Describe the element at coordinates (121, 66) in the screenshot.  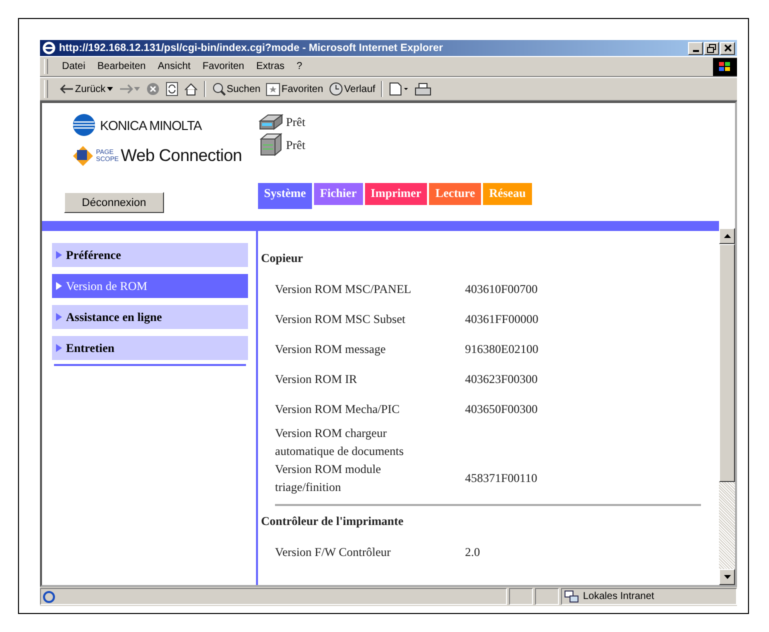
I see `menu-item: Bearbeiten` at that location.